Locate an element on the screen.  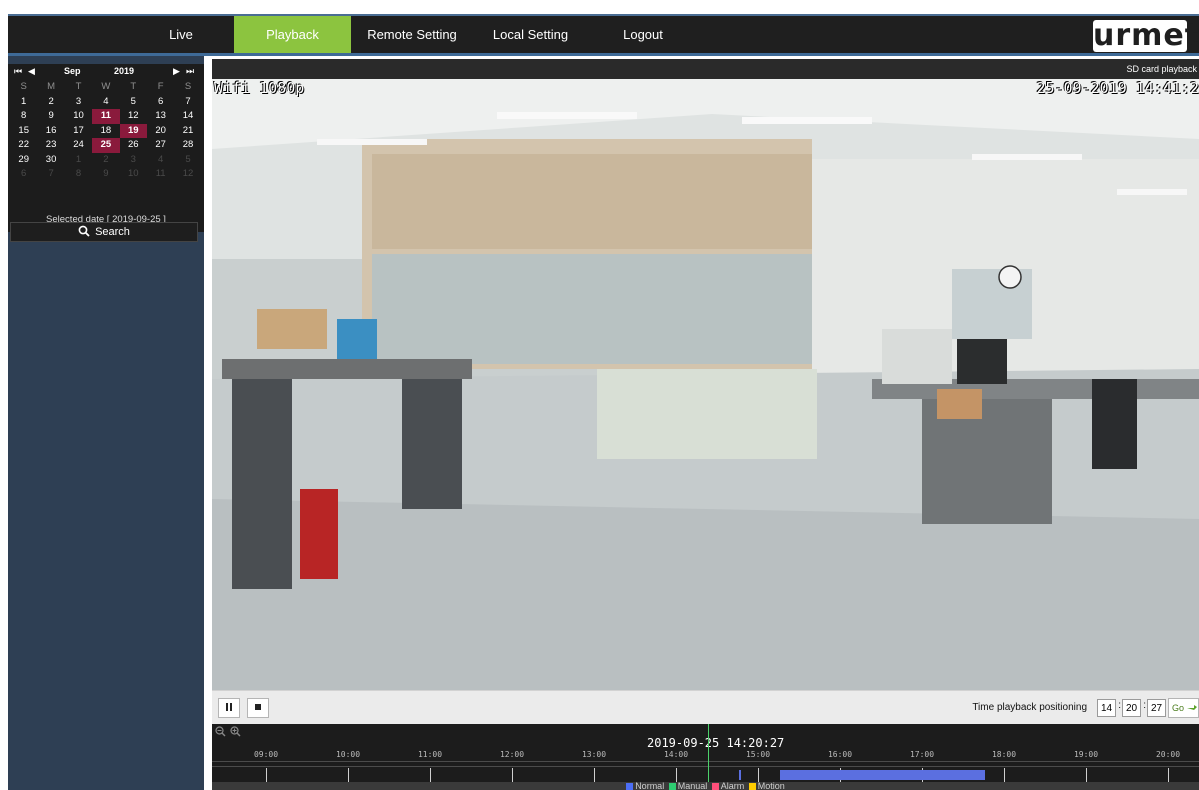
calendar-day-other-month: 1 is located at coordinates (78, 160).